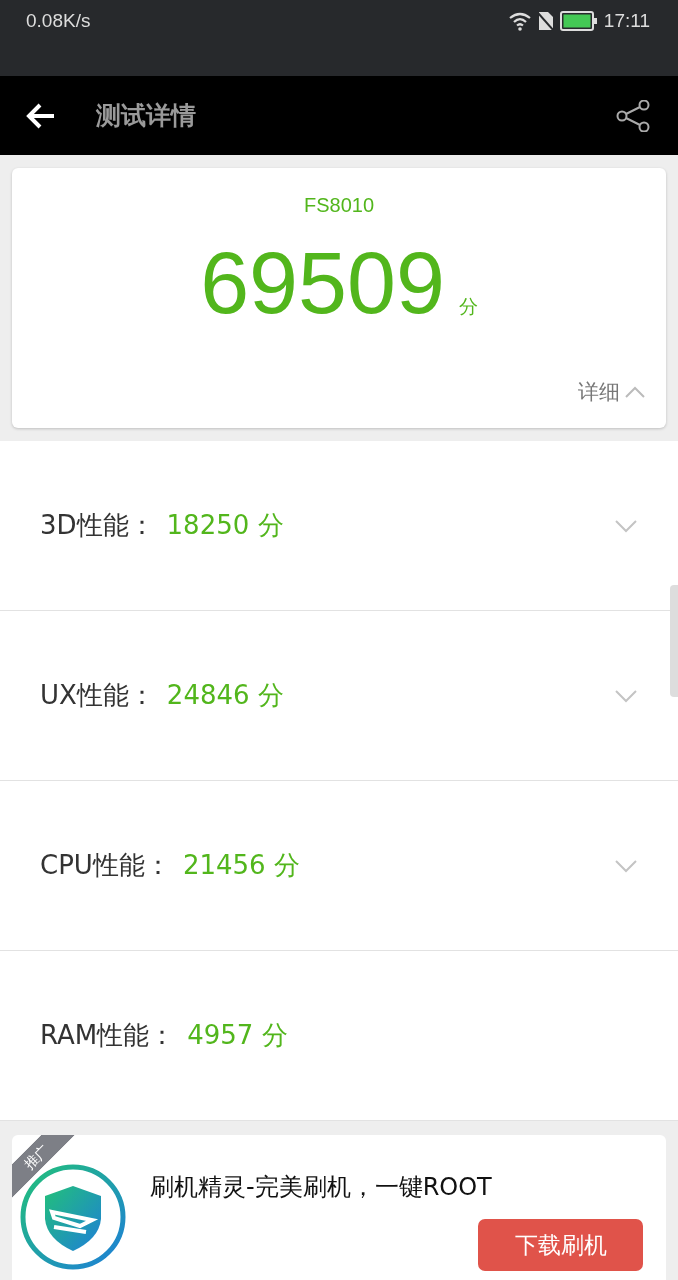  What do you see at coordinates (626, 21) in the screenshot?
I see `clock: 17:11` at bounding box center [626, 21].